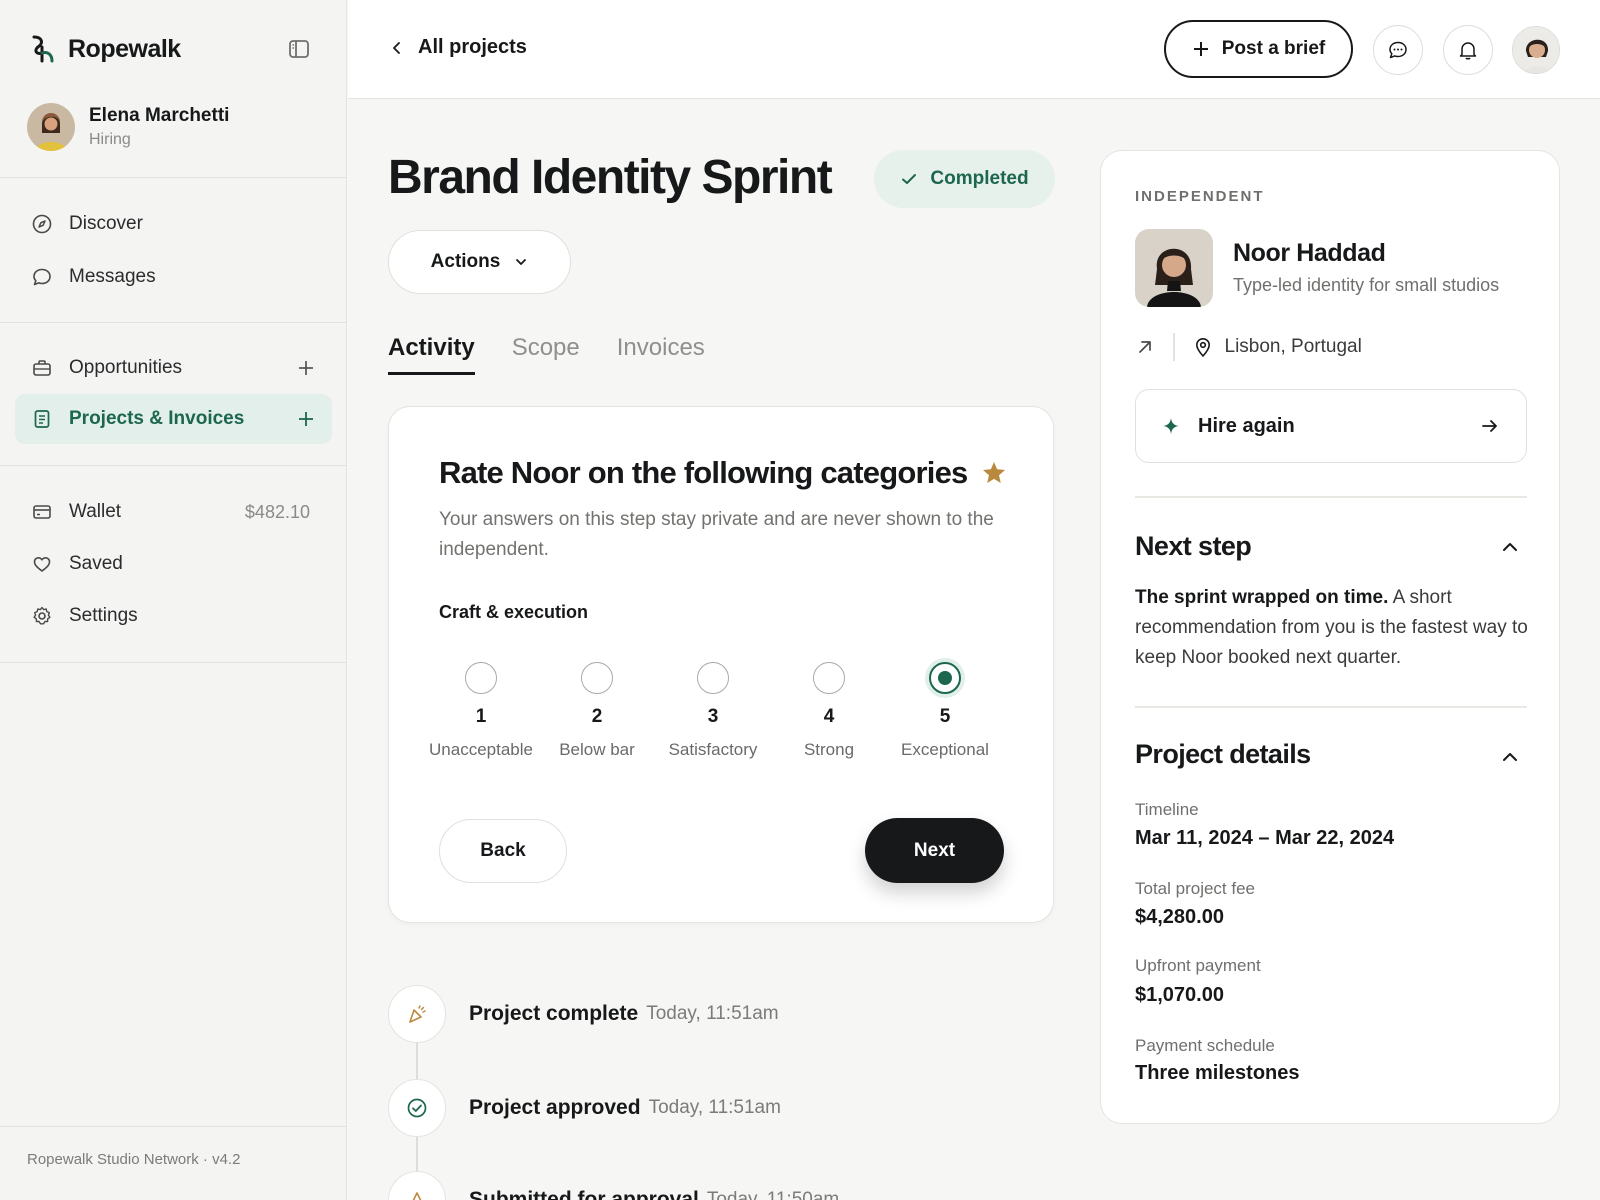 Image resolution: width=1600 pixels, height=1200 pixels. What do you see at coordinates (479, 262) in the screenshot?
I see `actions-dropdown: Actions` at bounding box center [479, 262].